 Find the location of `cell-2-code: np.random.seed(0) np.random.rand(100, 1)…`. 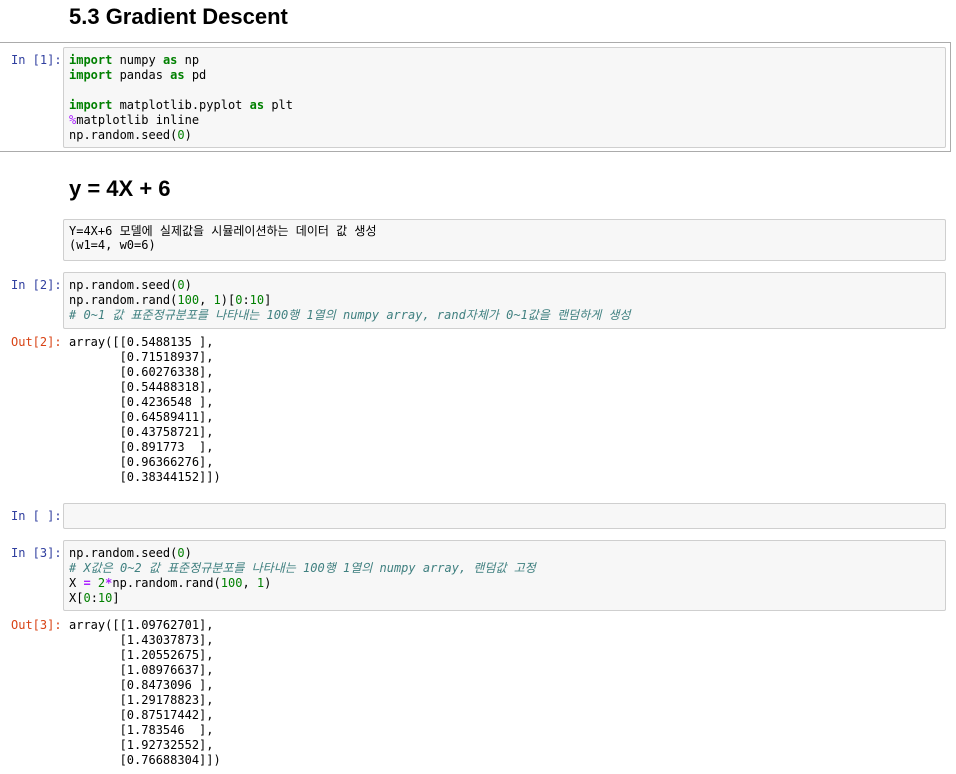

cell-2-code: np.random.seed(0) np.random.rand(100, 1)… is located at coordinates (350, 300).